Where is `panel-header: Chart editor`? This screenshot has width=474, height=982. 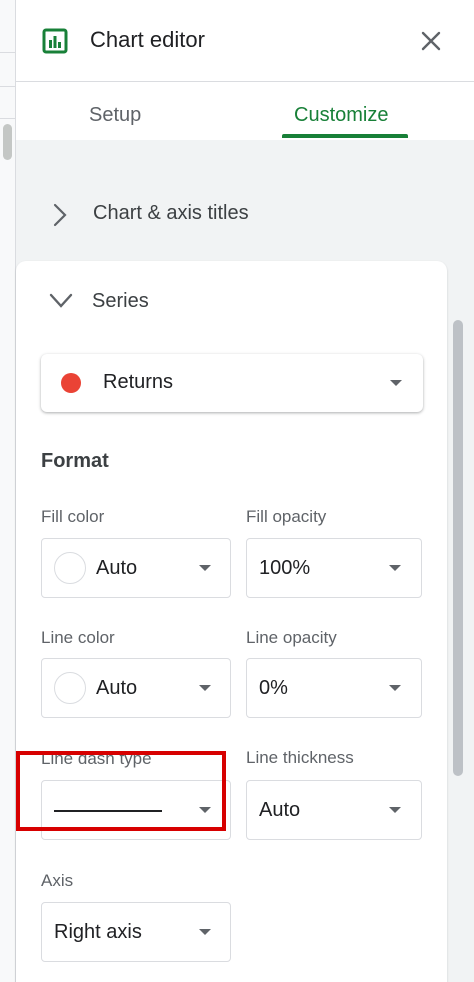
panel-header: Chart editor is located at coordinates (245, 41).